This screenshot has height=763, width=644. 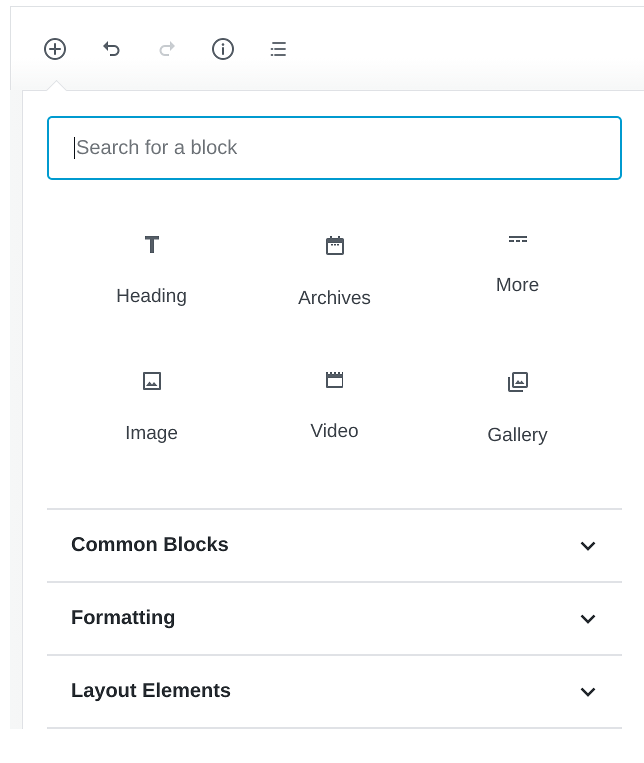 I want to click on block-item: Image, so click(x=151, y=408).